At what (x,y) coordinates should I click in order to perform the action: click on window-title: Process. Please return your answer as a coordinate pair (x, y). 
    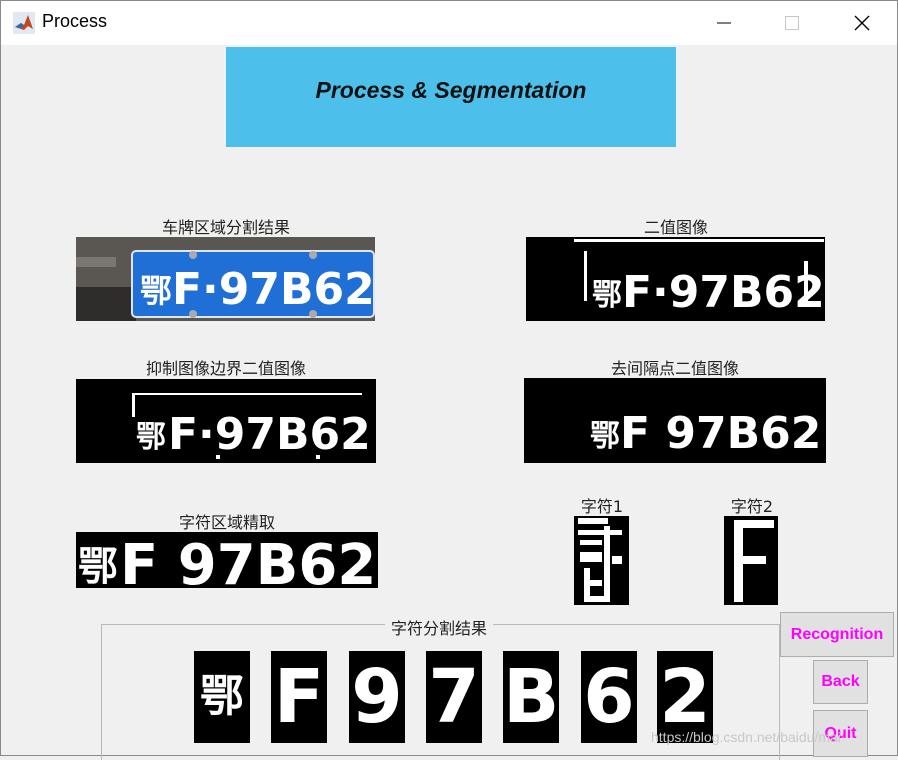
    Looking at the image, I should click on (75, 21).